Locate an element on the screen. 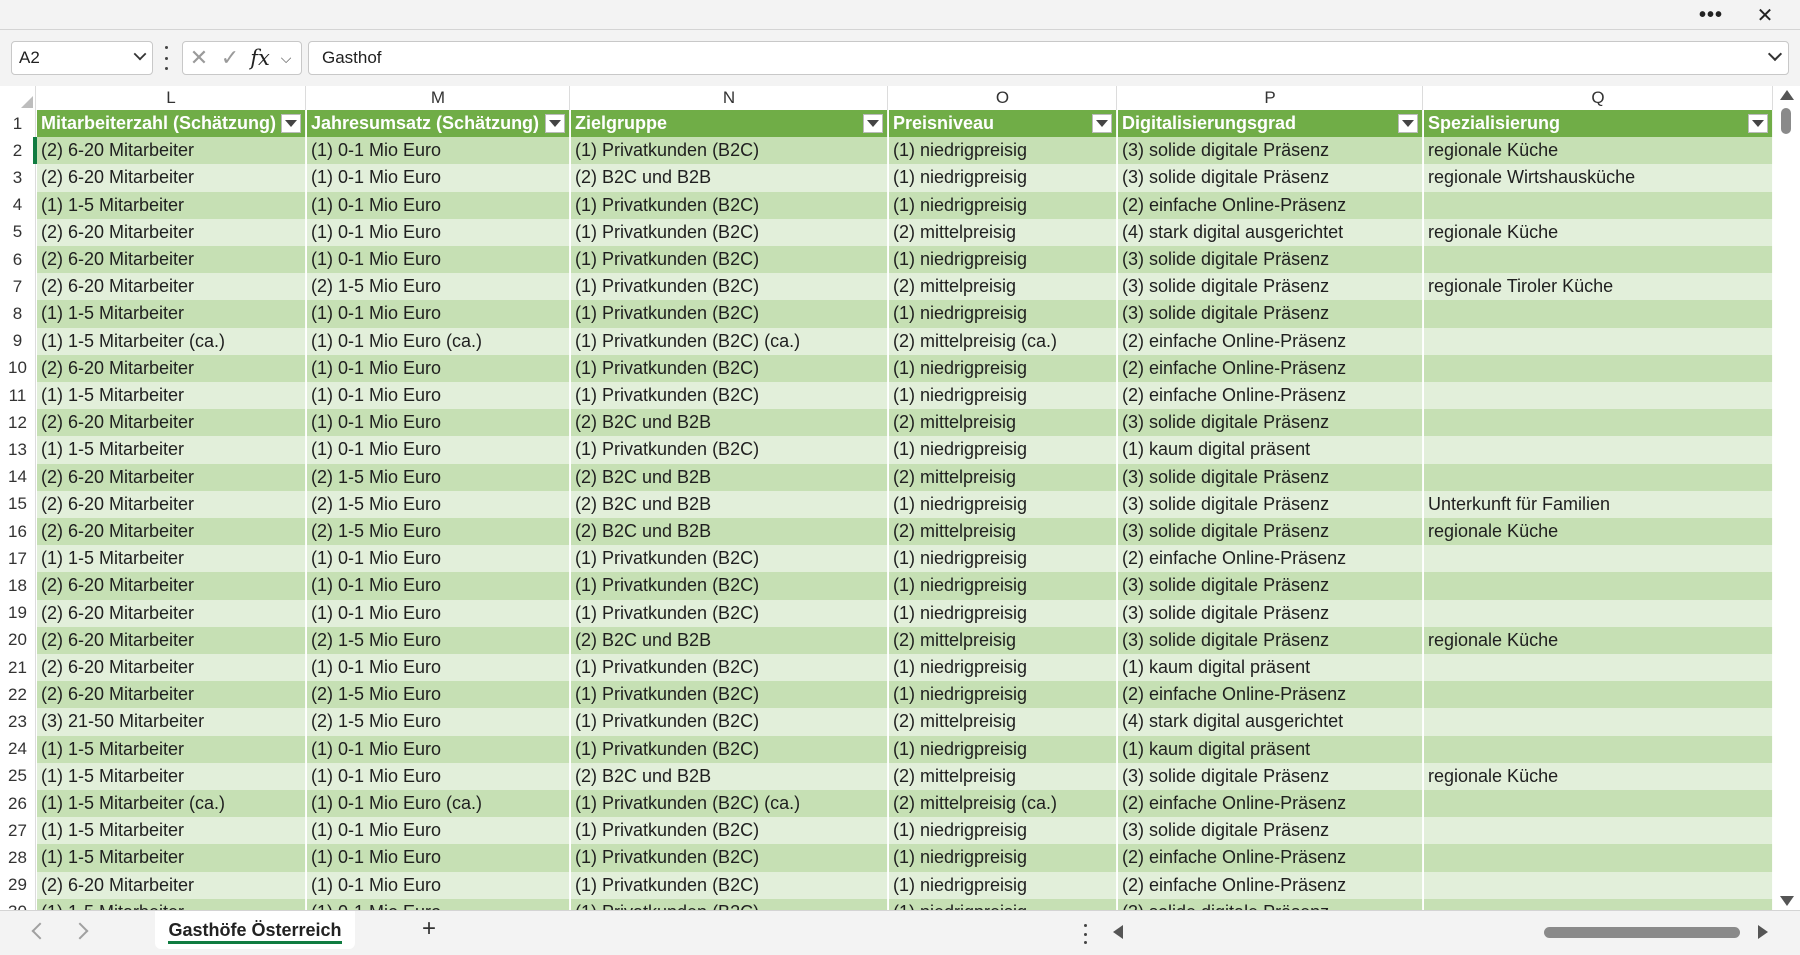 This screenshot has height=955, width=1800. row-number: 5 is located at coordinates (18, 232).